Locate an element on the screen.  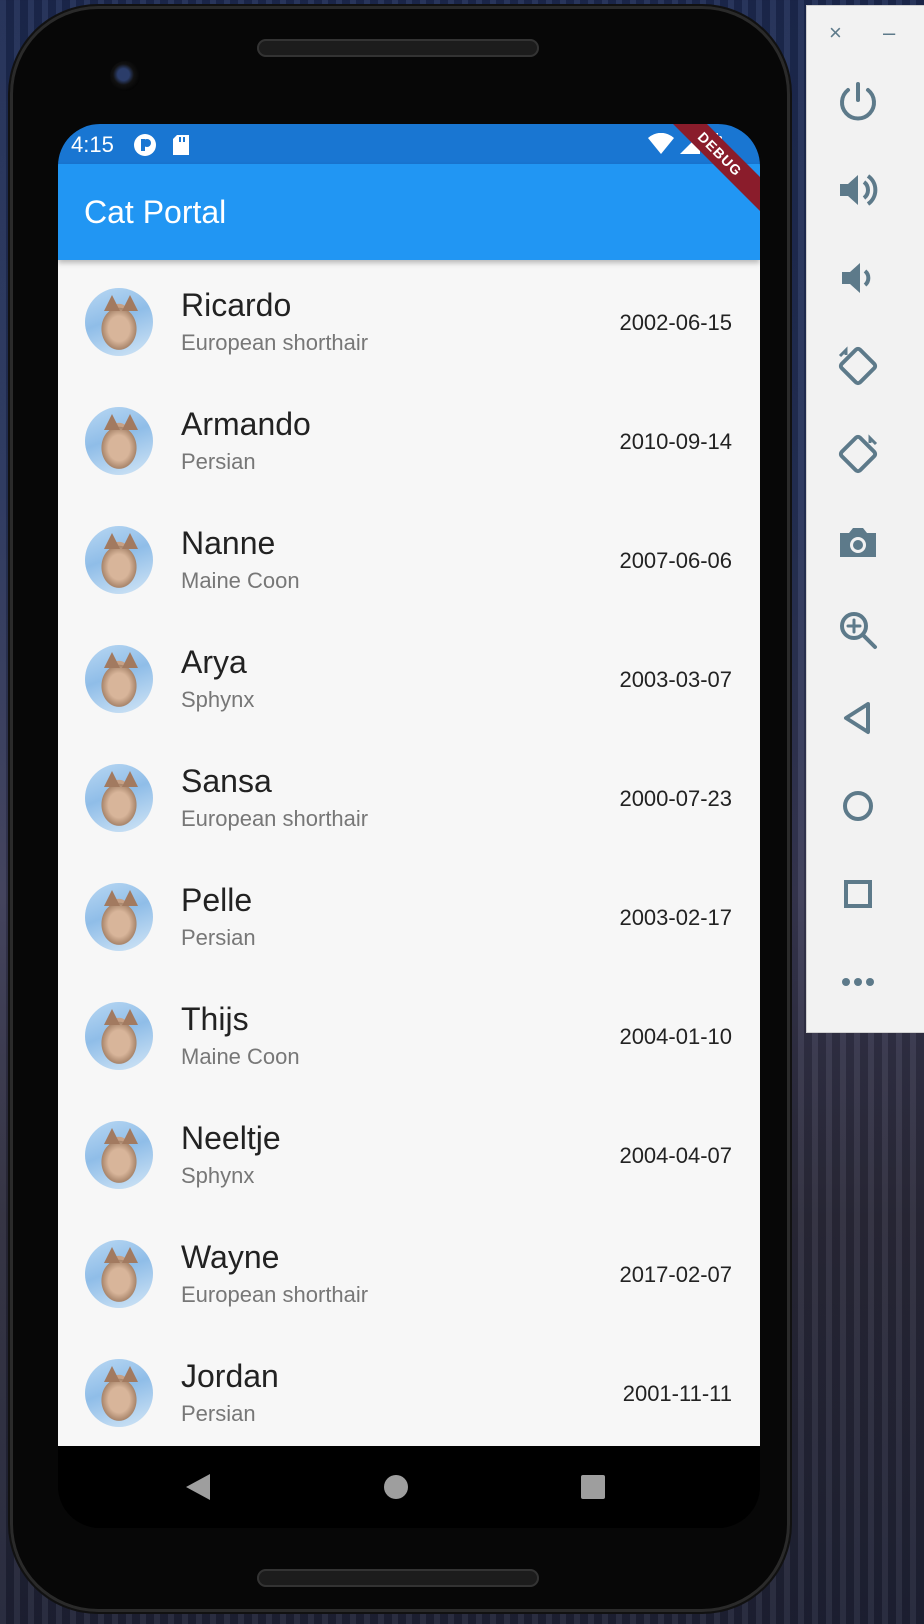
recents-icon is located at coordinates (593, 1487).